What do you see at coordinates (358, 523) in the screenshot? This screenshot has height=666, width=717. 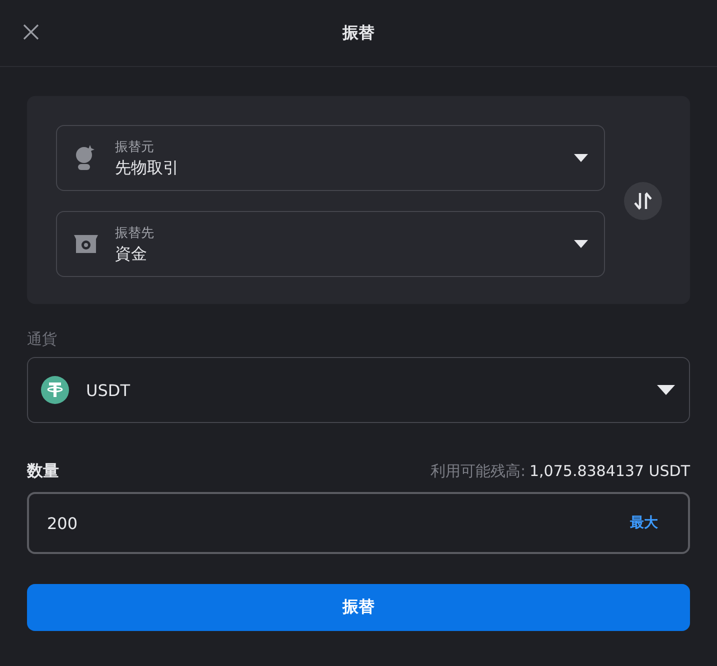 I see `amount-field: 200 最大` at bounding box center [358, 523].